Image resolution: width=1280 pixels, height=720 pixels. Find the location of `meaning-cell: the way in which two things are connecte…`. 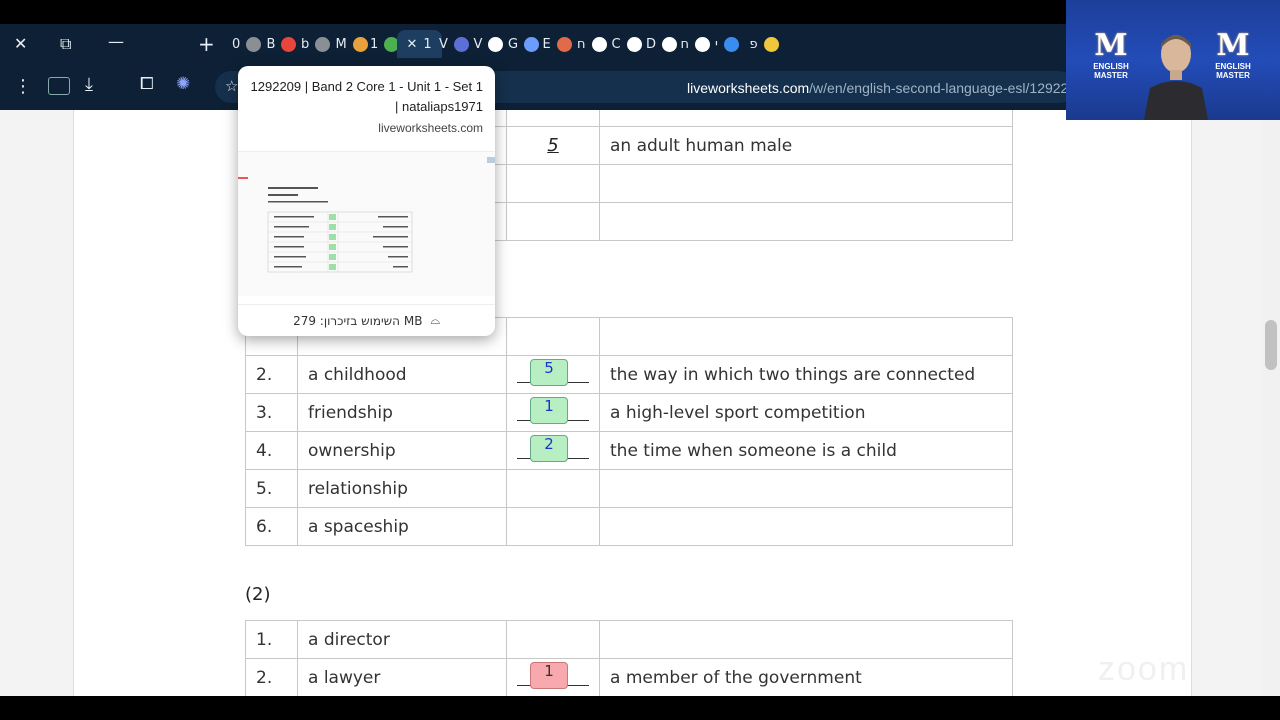

meaning-cell: the way in which two things are connecte… is located at coordinates (806, 374).